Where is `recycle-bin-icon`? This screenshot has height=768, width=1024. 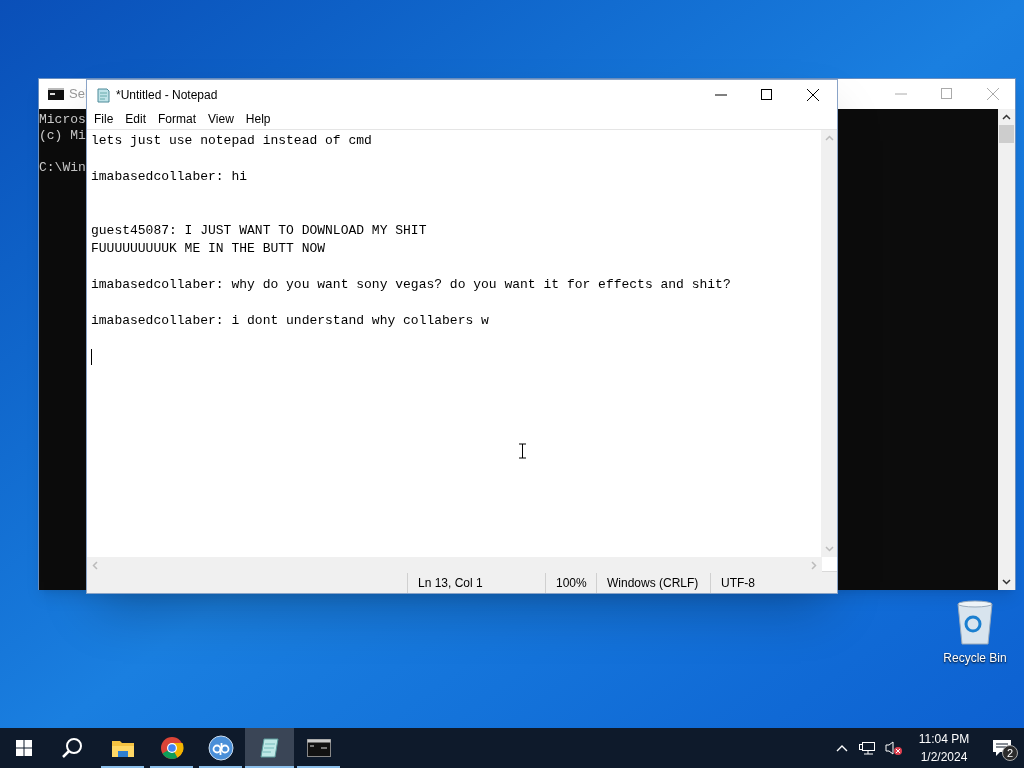 recycle-bin-icon is located at coordinates (975, 623).